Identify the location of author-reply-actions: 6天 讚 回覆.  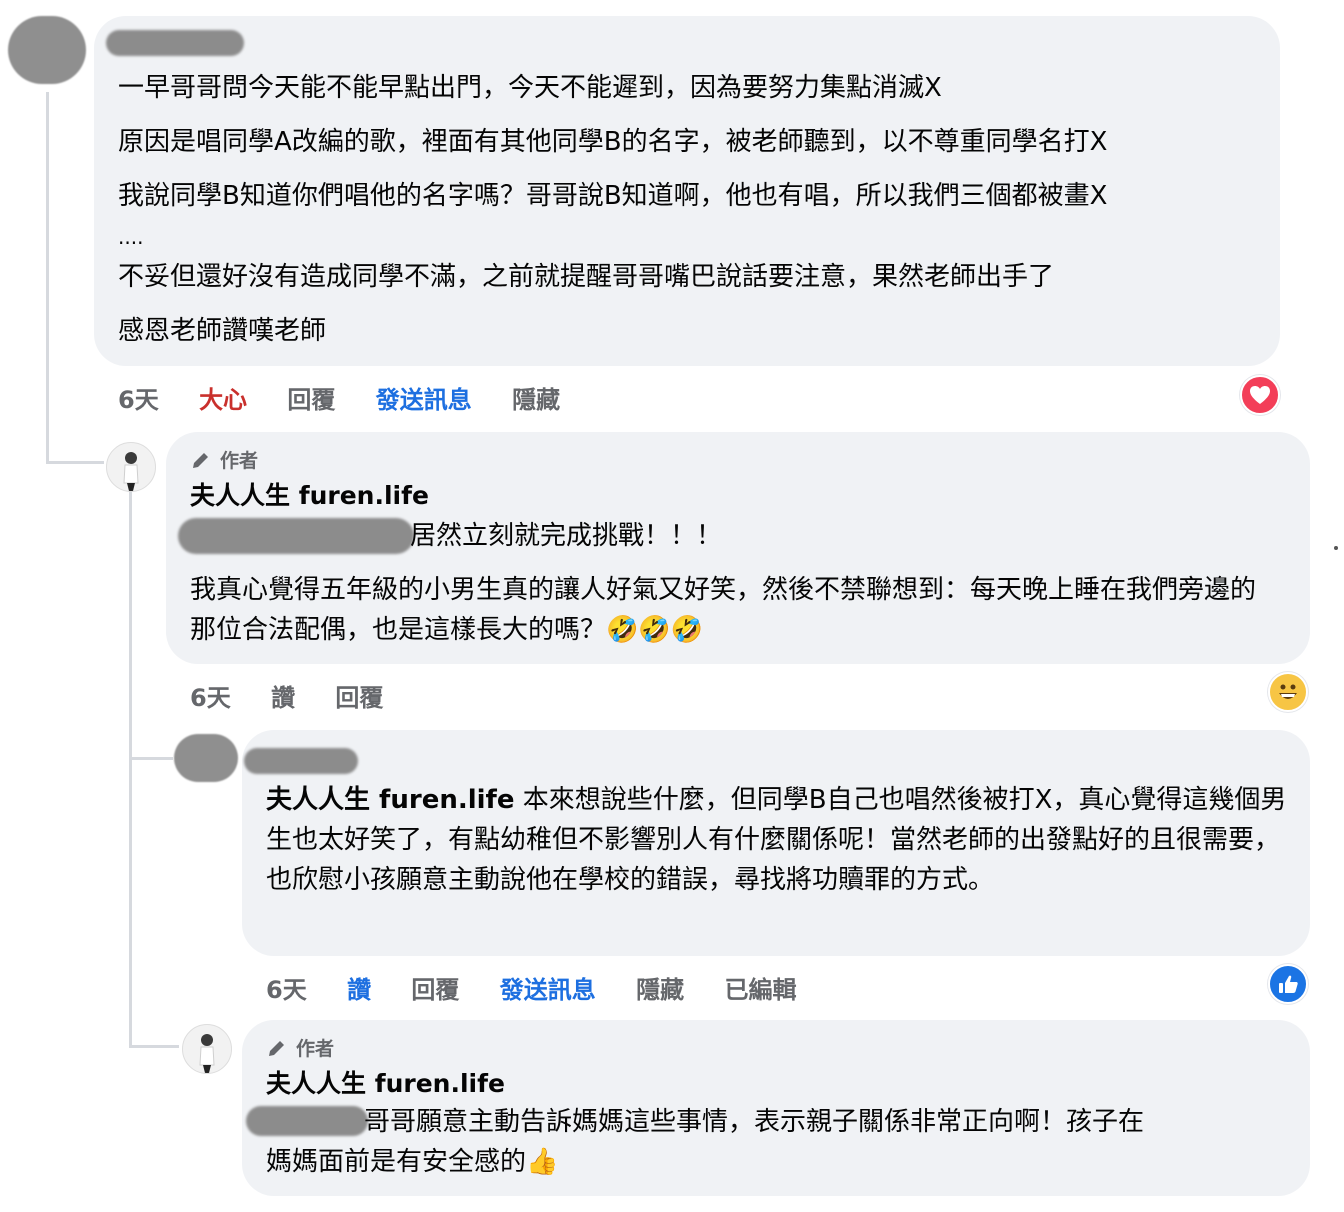
(286, 695).